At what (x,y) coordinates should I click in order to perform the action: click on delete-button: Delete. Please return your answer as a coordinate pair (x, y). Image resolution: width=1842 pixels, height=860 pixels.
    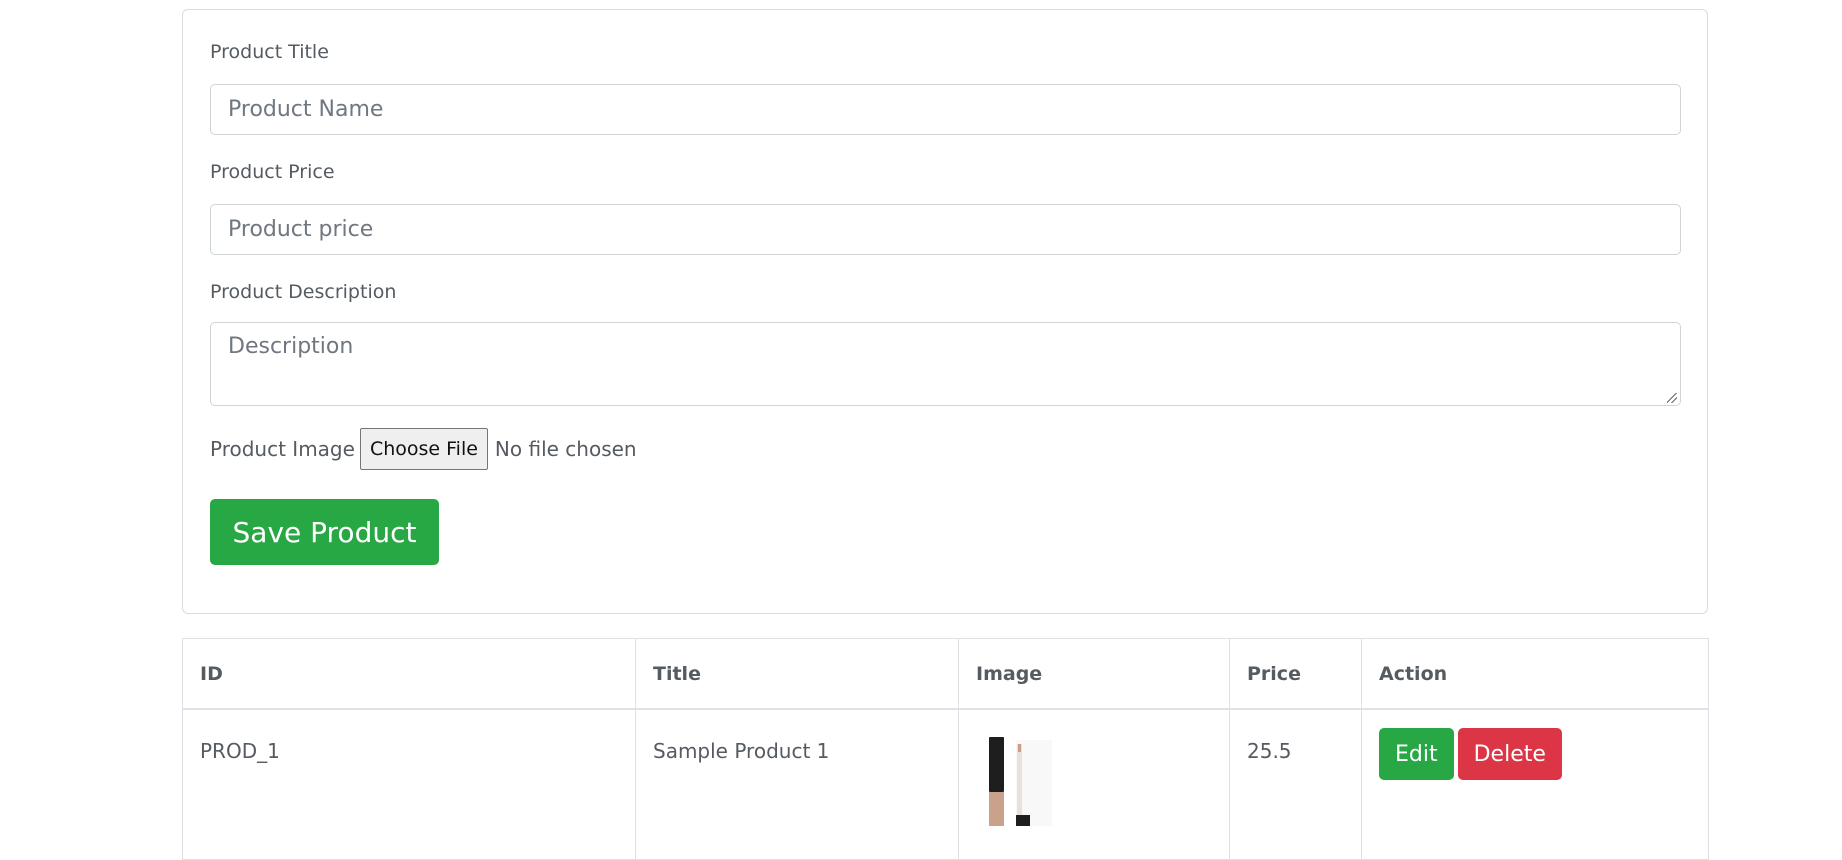
    Looking at the image, I should click on (1509, 754).